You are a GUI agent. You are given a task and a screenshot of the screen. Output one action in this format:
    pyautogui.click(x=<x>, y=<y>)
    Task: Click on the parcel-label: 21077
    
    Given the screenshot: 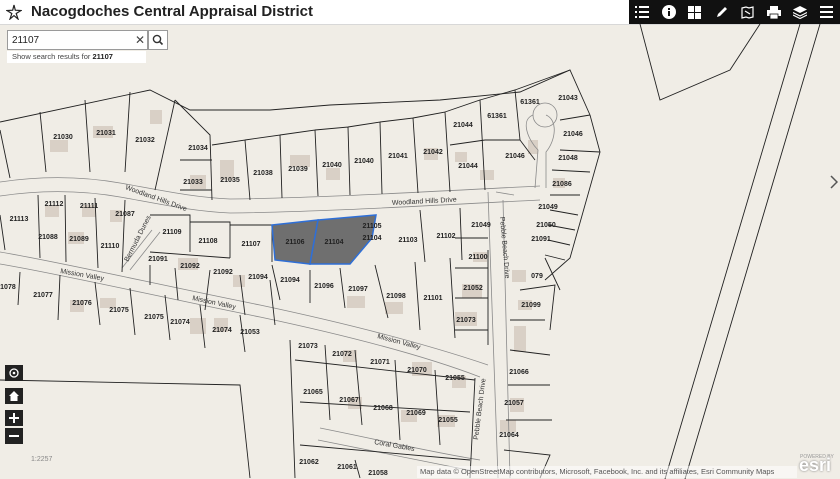 What is the action you would take?
    pyautogui.click(x=43, y=295)
    